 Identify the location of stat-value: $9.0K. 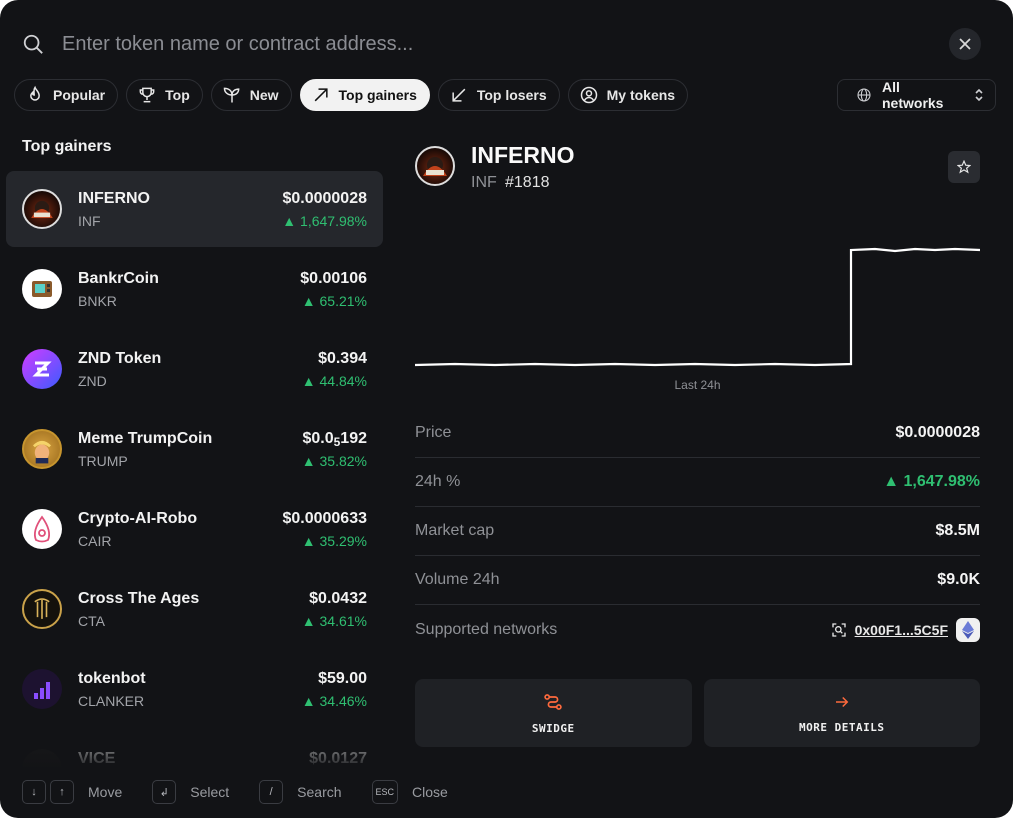
(958, 579).